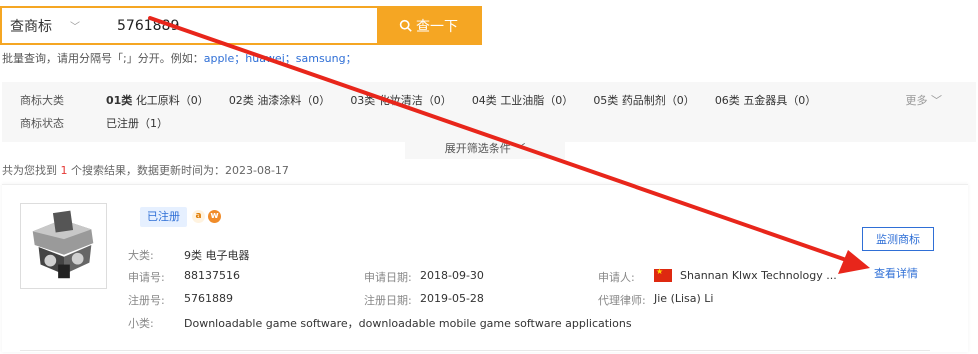  What do you see at coordinates (898, 239) in the screenshot?
I see `monitor-trademark-button: 监测商标` at bounding box center [898, 239].